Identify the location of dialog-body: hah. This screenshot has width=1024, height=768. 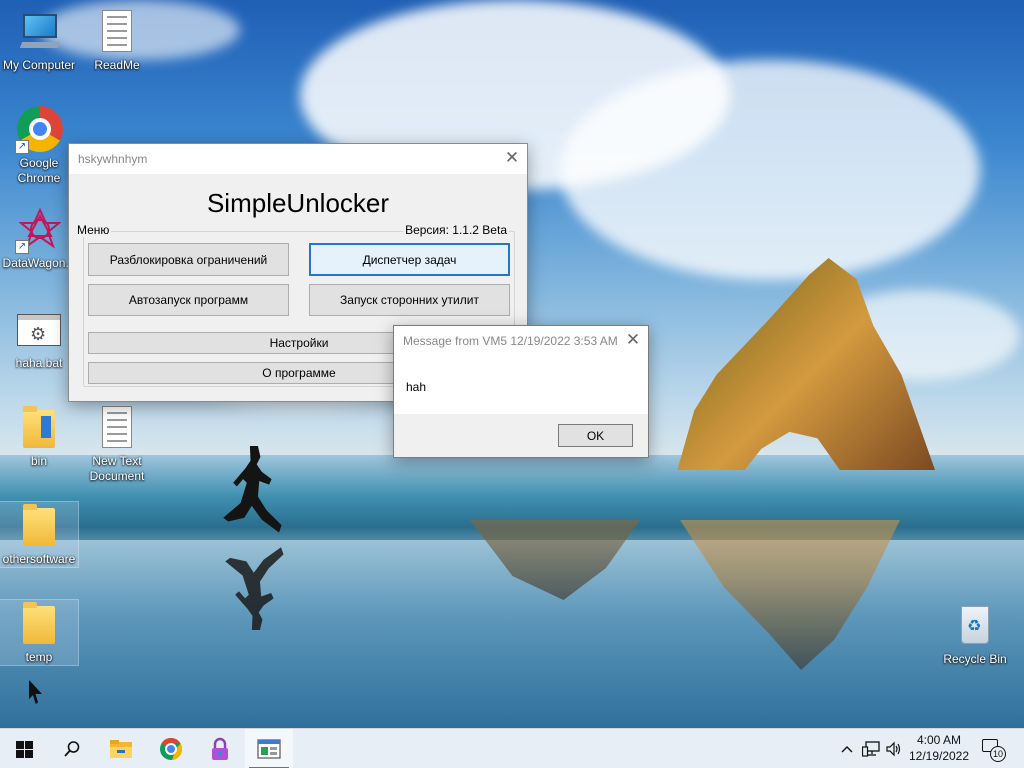
(521, 385).